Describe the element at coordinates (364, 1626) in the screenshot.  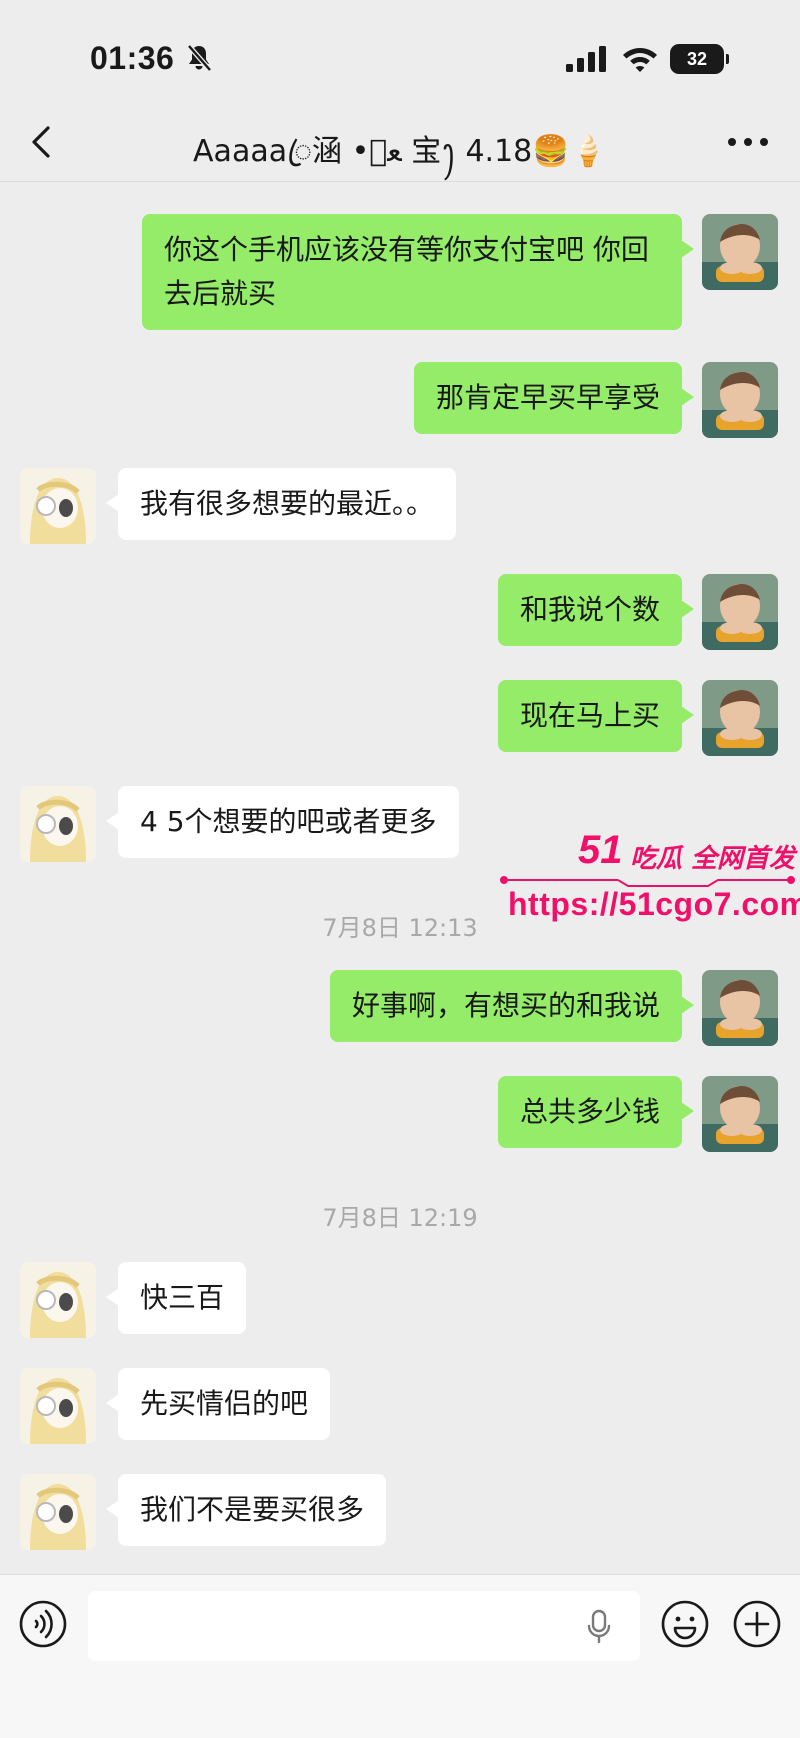
I see `message-input` at that location.